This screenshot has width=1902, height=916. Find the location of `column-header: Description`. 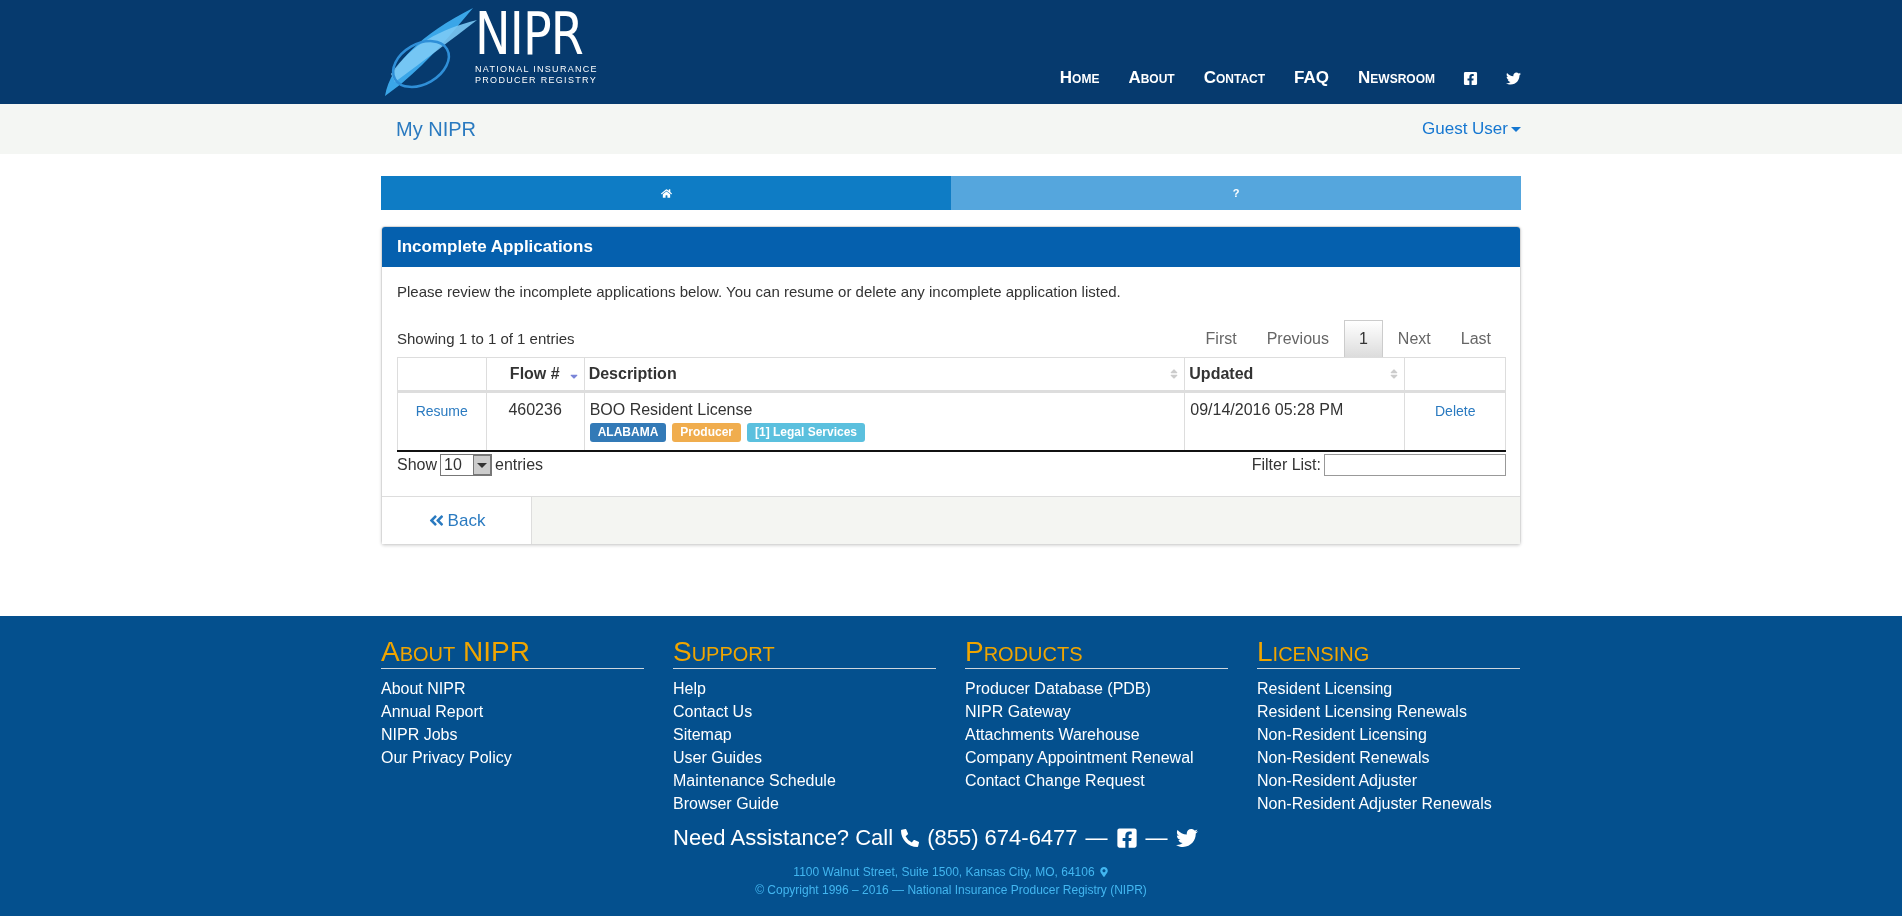

column-header: Description is located at coordinates (884, 374).